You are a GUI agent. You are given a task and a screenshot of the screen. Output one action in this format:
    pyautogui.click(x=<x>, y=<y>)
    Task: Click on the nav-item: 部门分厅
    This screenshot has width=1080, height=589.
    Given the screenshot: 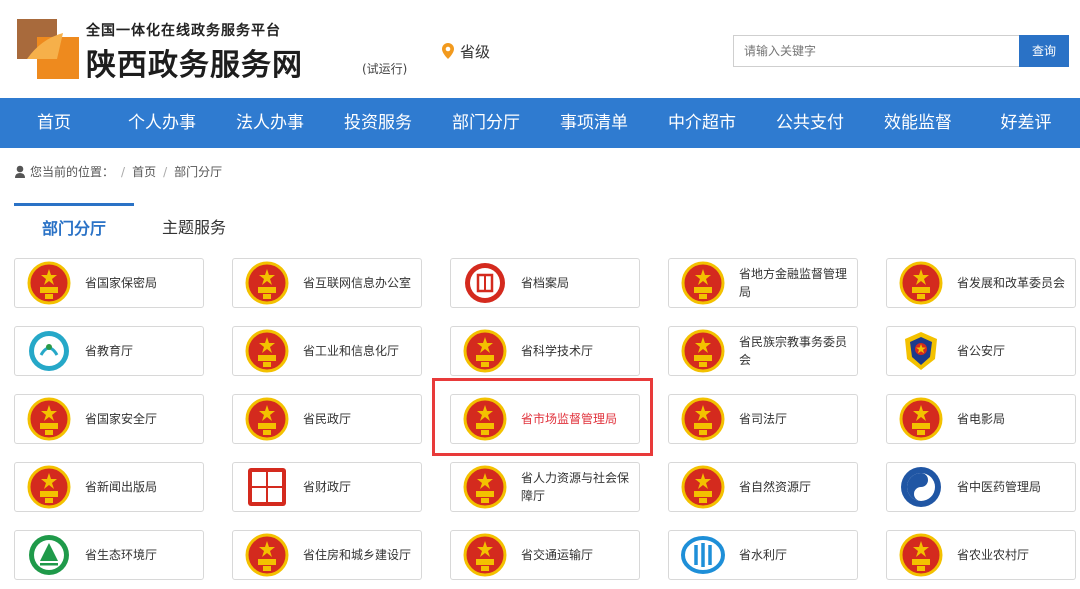 What is the action you would take?
    pyautogui.click(x=486, y=123)
    